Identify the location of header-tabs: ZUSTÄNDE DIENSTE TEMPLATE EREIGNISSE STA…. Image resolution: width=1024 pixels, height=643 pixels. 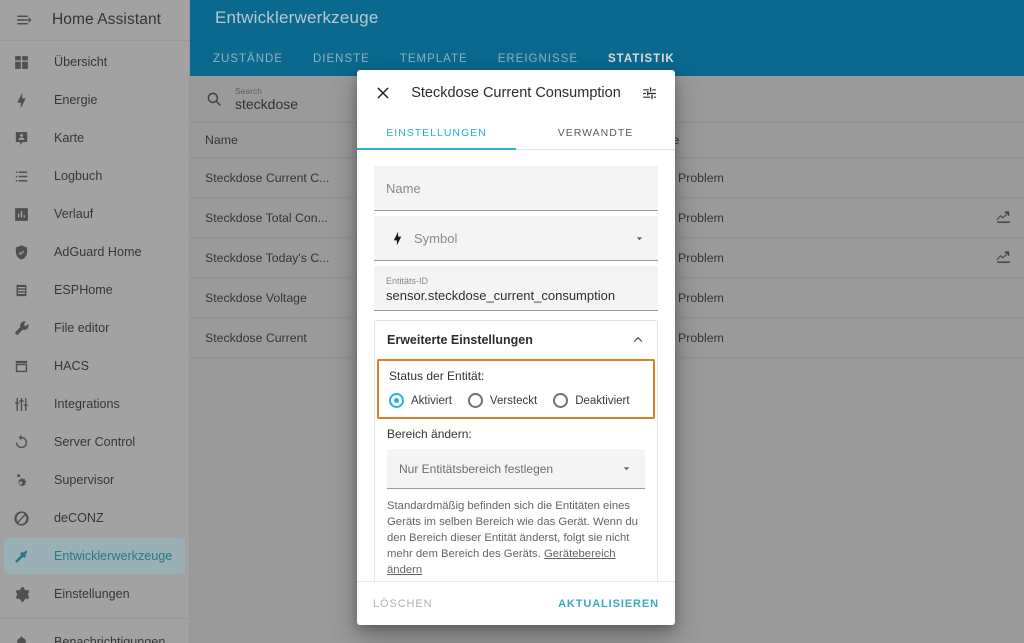
(451, 60).